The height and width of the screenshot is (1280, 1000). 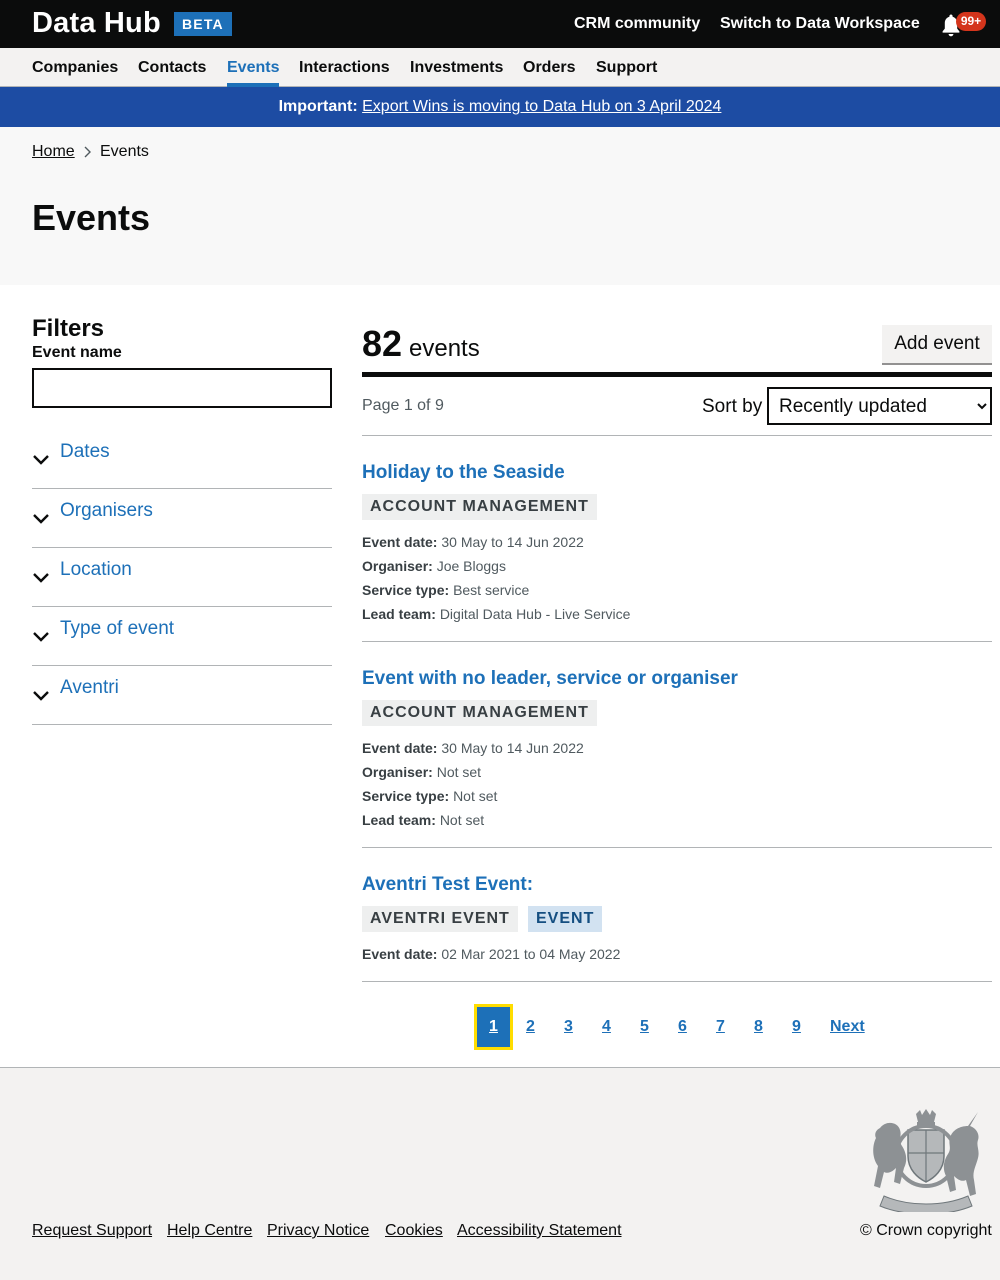 I want to click on meta-value: 02 Mar 2021 to 04 May 2022, so click(x=531, y=954).